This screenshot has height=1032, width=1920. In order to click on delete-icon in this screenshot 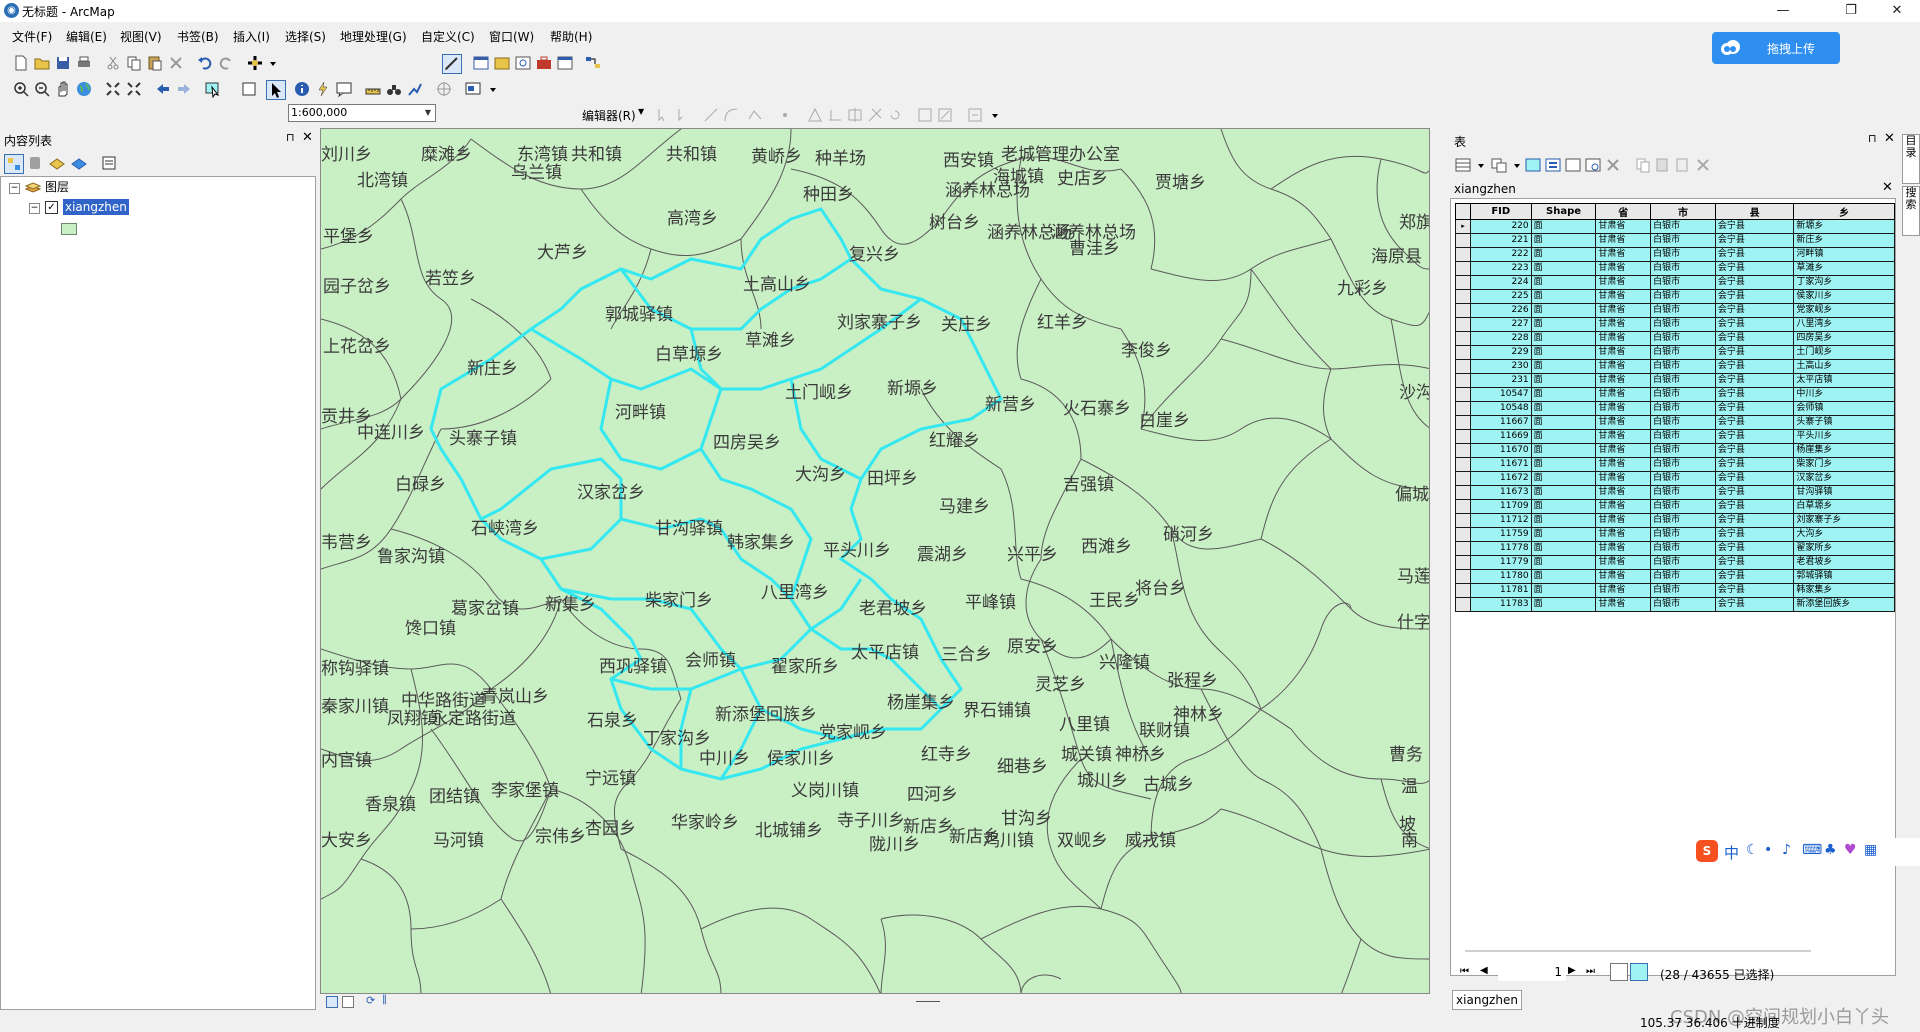, I will do `click(176, 63)`.